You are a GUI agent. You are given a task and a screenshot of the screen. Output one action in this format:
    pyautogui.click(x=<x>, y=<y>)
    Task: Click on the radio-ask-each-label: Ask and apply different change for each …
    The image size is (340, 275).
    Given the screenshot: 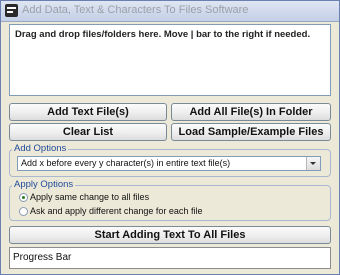 What is the action you would take?
    pyautogui.click(x=116, y=211)
    